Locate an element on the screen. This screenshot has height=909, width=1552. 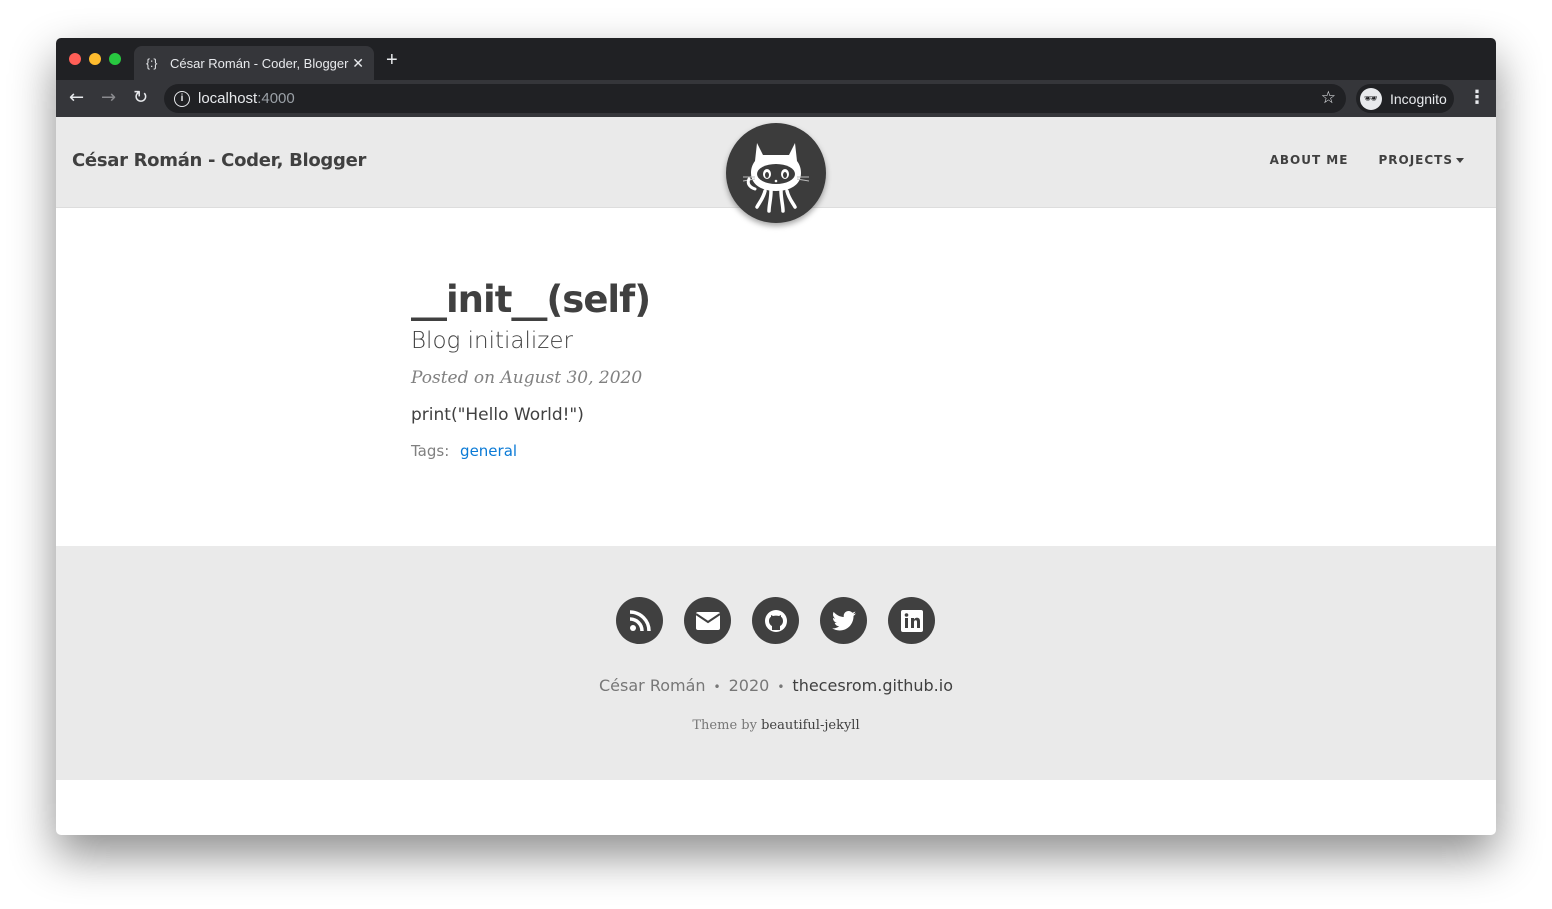
browser-toolbar: ← → ↻ i localhost:4000 ☆ 🕶 Incognito ⋮ is located at coordinates (776, 98).